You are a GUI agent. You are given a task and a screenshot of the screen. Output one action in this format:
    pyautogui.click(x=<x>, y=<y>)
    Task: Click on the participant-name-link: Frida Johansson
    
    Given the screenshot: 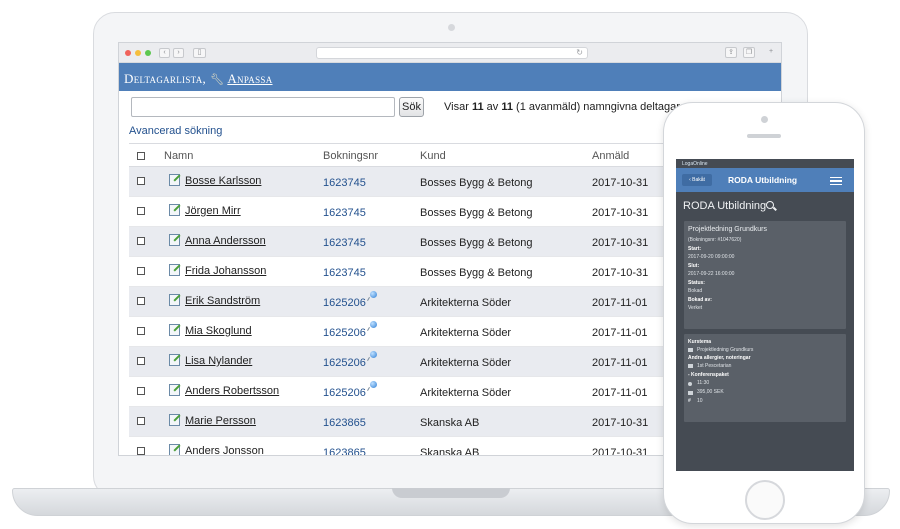 What is the action you would take?
    pyautogui.click(x=225, y=271)
    